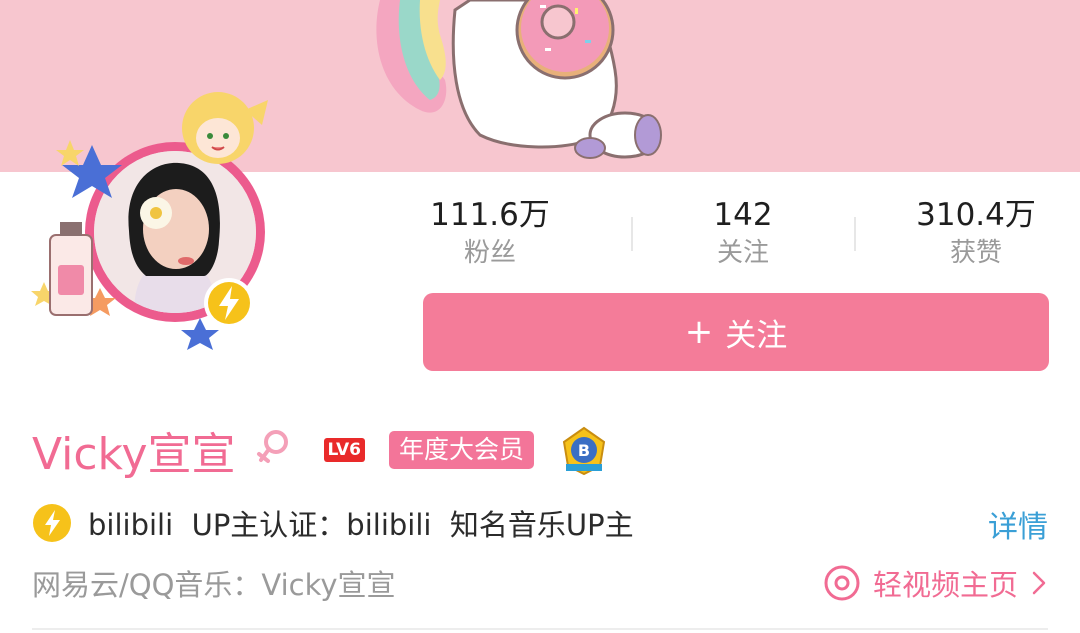 This screenshot has height=633, width=1080. I want to click on divider, so click(540, 629).